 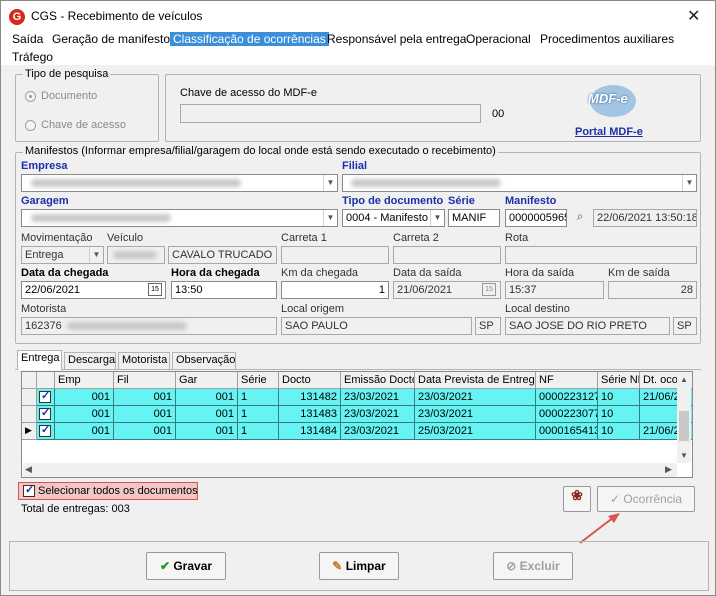 I want to click on select-all-label: Selecionar todos os documentos, so click(x=118, y=491).